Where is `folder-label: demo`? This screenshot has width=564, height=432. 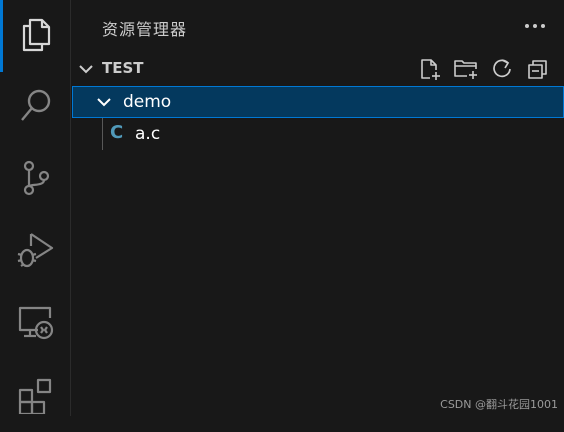
folder-label: demo is located at coordinates (147, 102).